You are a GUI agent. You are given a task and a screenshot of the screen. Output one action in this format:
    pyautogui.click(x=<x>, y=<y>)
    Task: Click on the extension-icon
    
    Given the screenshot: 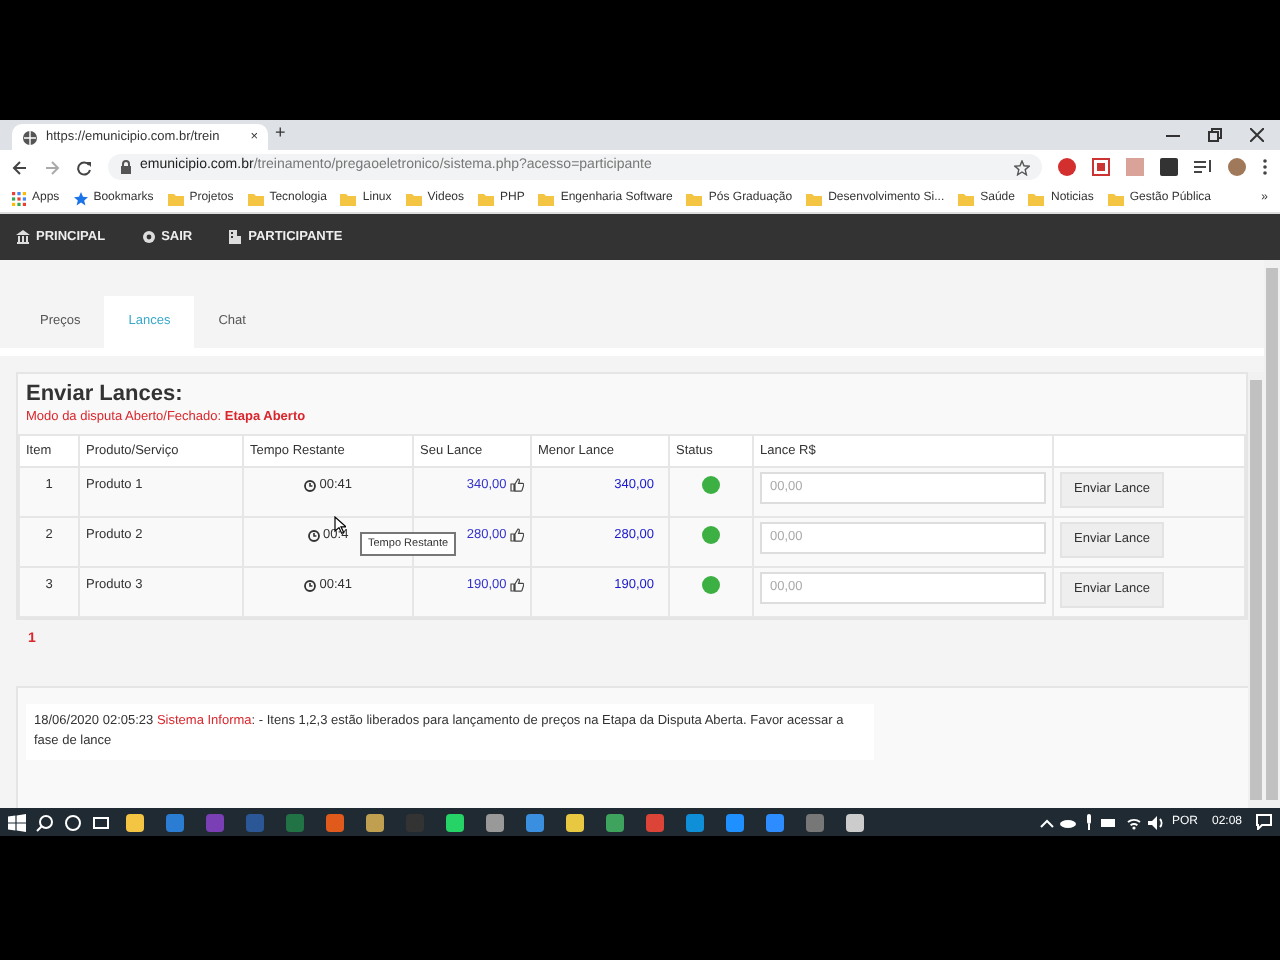 What is the action you would take?
    pyautogui.click(x=1101, y=167)
    